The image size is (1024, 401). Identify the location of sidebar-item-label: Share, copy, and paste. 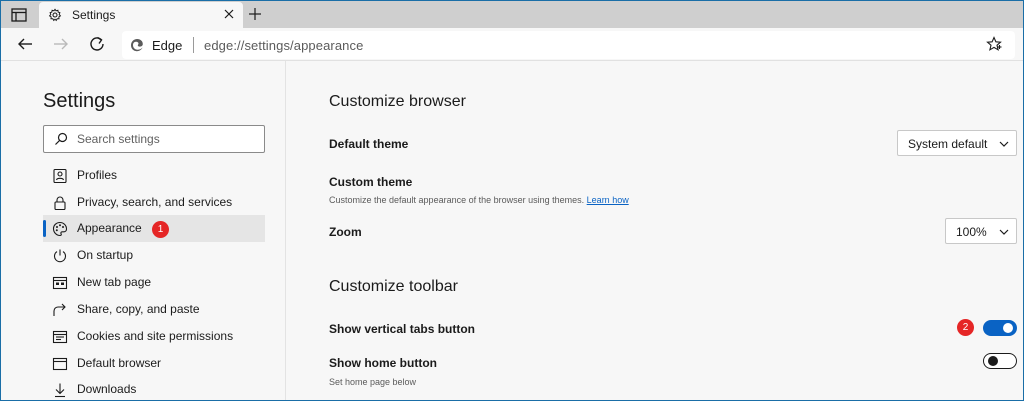
(138, 309).